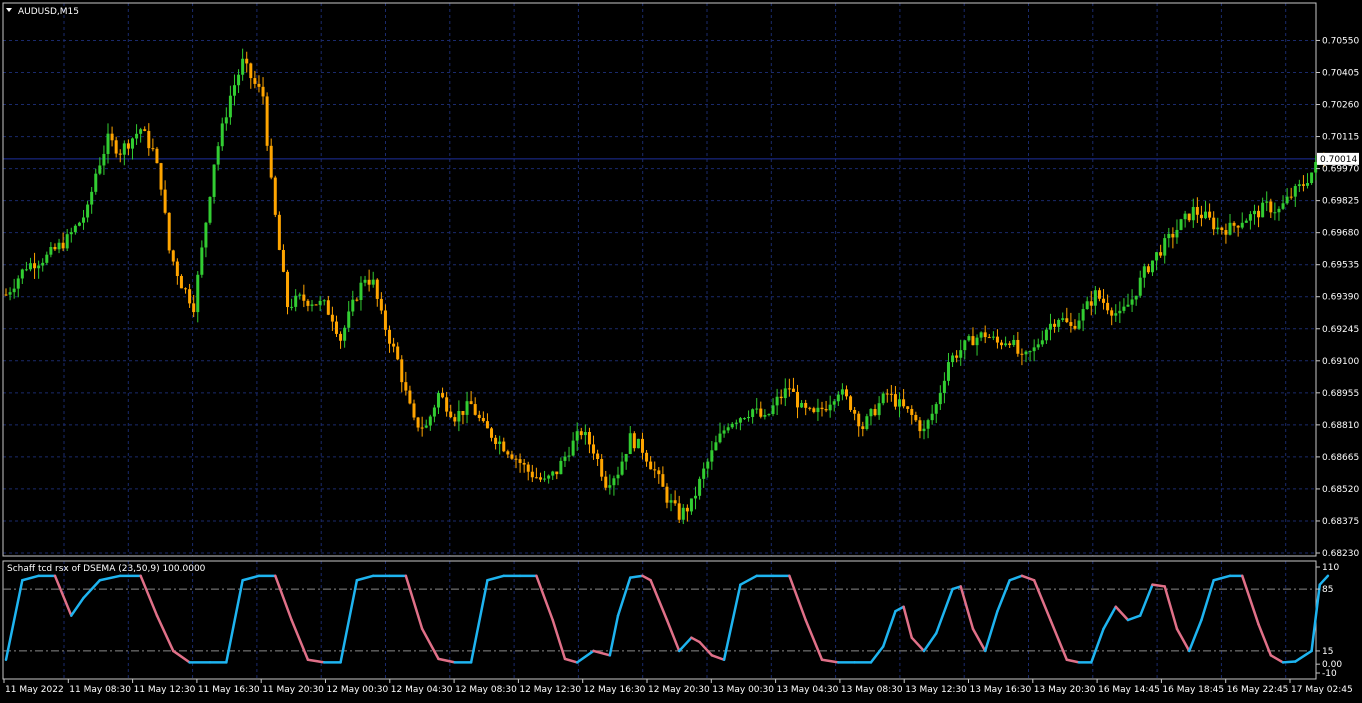  Describe the element at coordinates (1330, 568) in the screenshot. I see `indicator-tick-label: 110` at that location.